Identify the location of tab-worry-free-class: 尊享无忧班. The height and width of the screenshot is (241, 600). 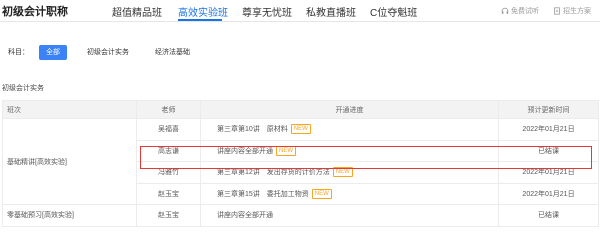
(267, 11).